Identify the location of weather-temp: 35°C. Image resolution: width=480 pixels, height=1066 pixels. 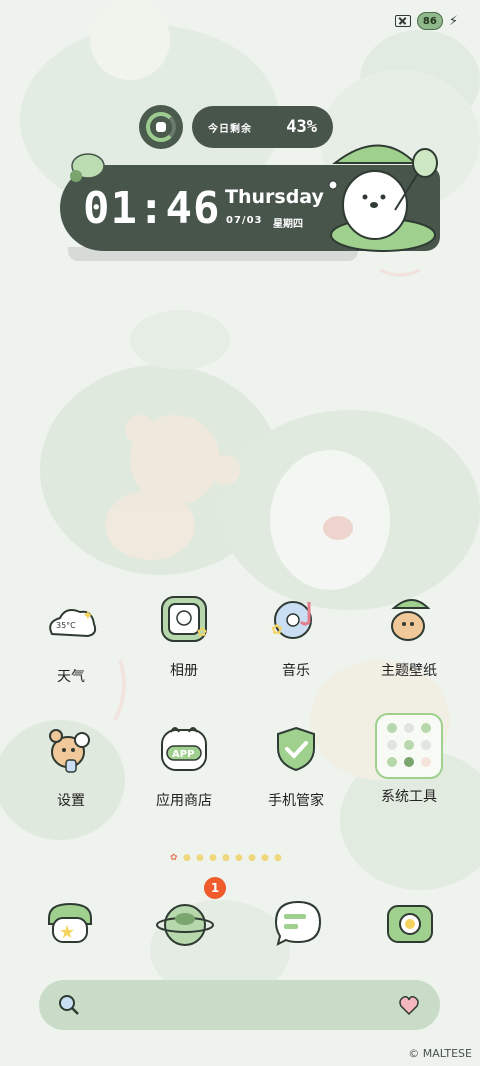
(66, 625).